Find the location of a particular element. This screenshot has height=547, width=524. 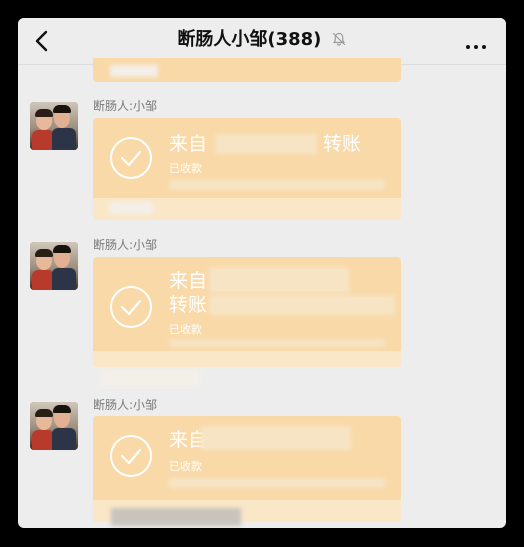

card-footer is located at coordinates (247, 359).